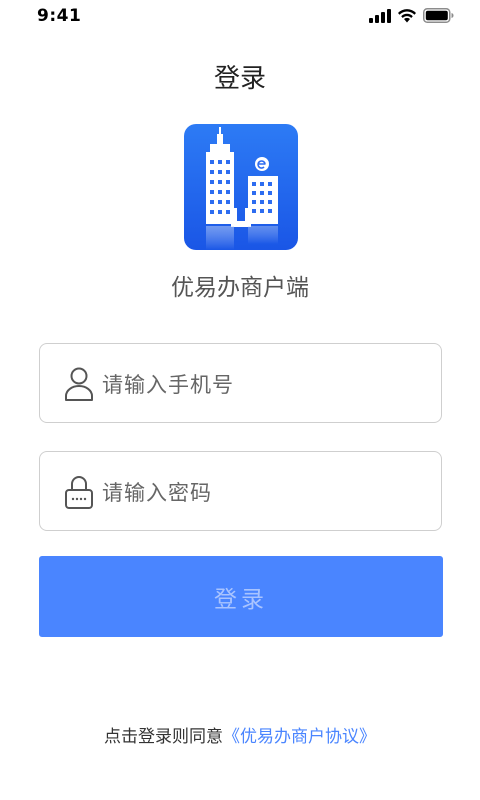 The width and height of the screenshot is (480, 800). I want to click on agreement-prefix: 点击登录则同意, so click(163, 737).